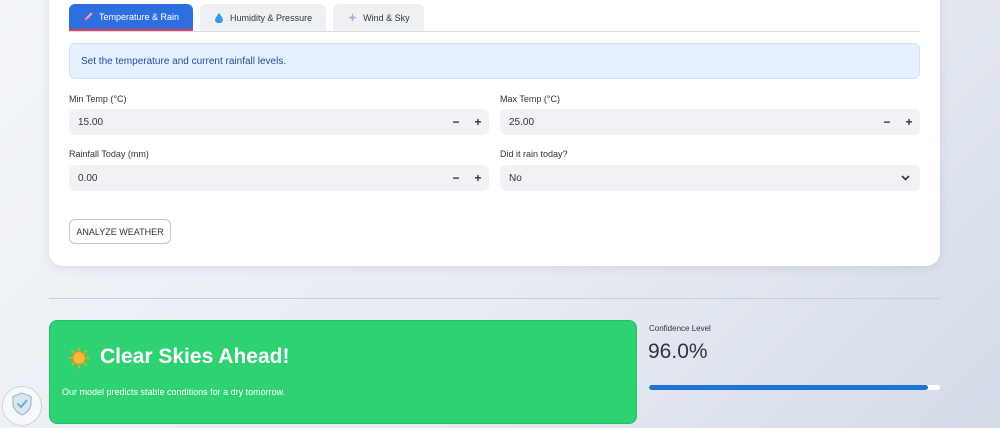 The width and height of the screenshot is (1000, 428). Describe the element at coordinates (680, 328) in the screenshot. I see `confidence-label: Confidence Level` at that location.